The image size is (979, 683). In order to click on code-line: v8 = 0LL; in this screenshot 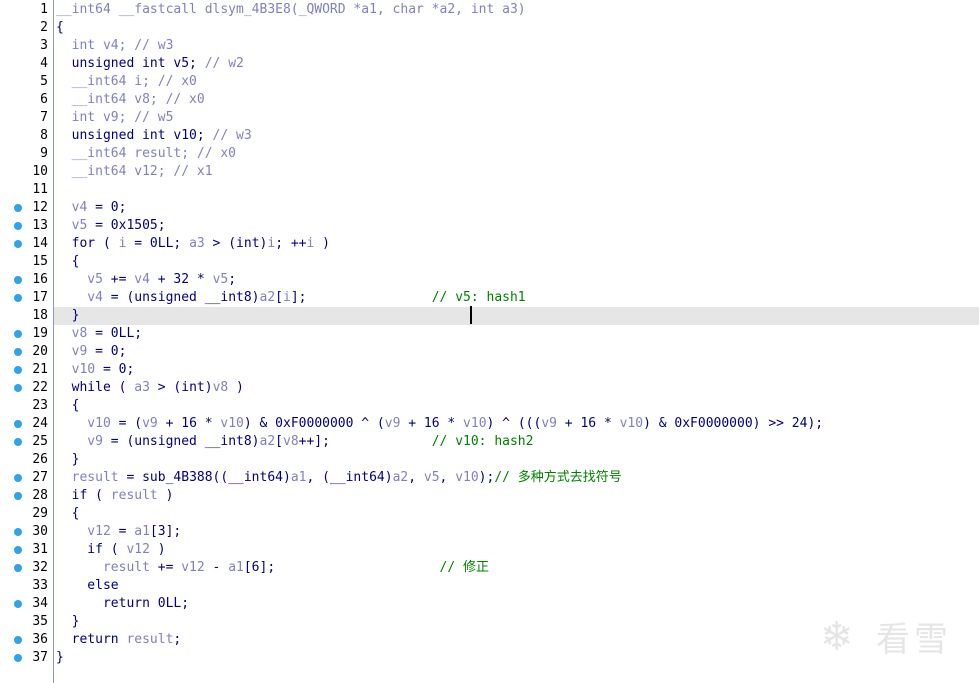, I will do `click(516, 334)`.